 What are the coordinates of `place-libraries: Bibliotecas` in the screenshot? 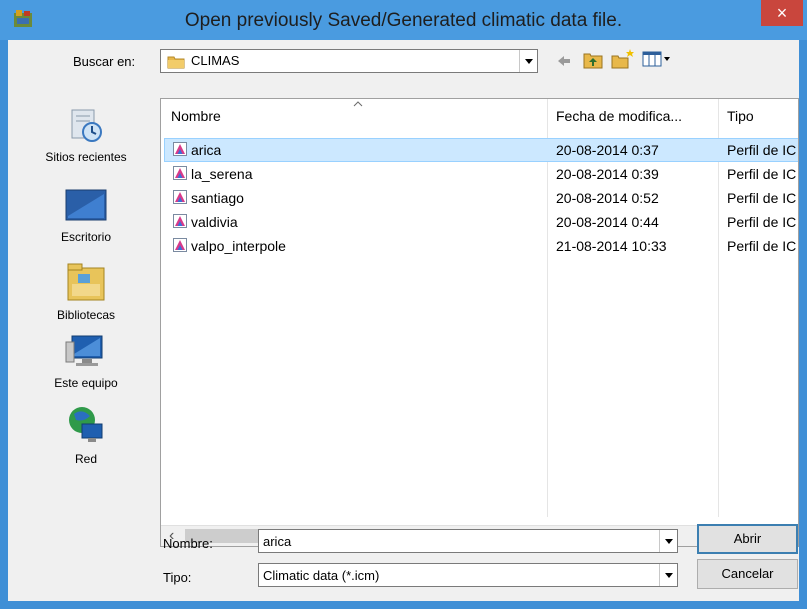 It's located at (86, 291).